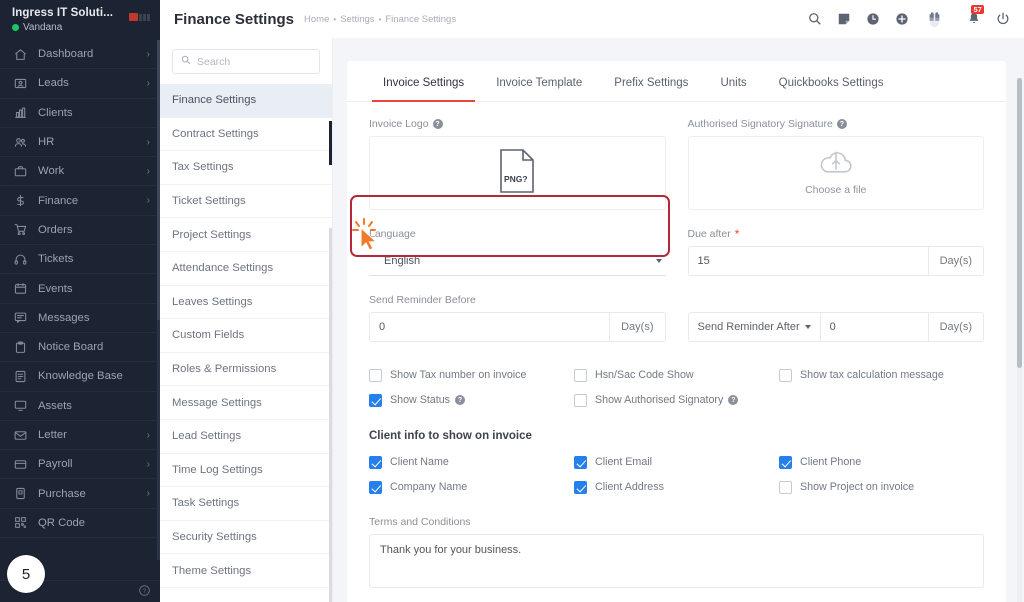 The height and width of the screenshot is (602, 1024). I want to click on gift-icon, so click(934, 19).